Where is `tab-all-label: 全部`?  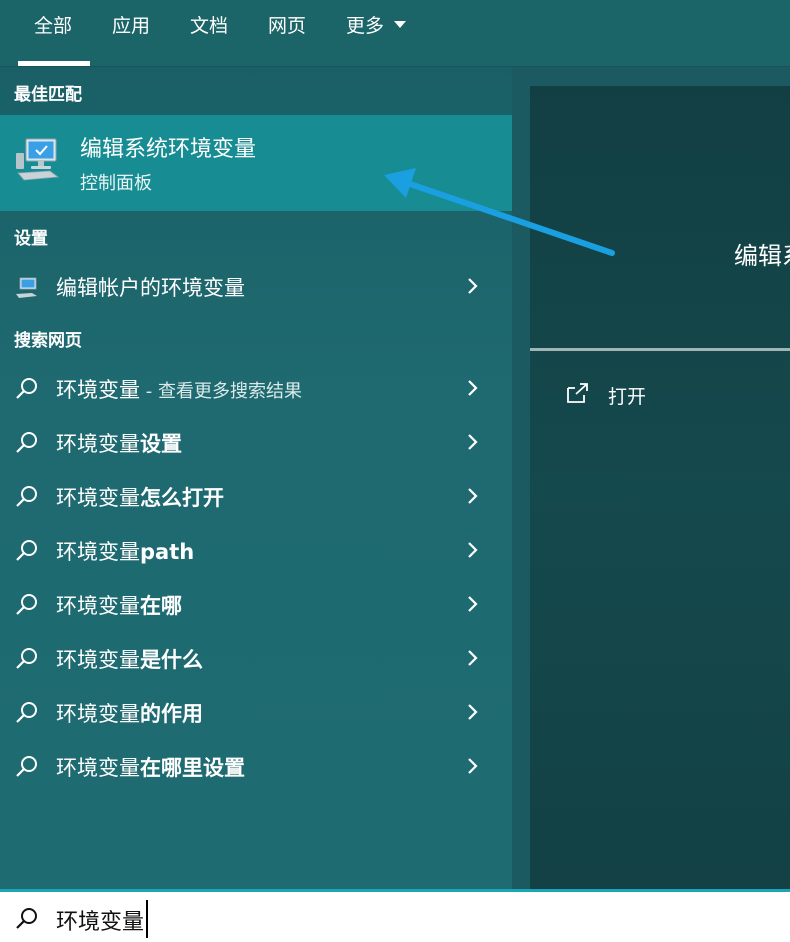 tab-all-label: 全部 is located at coordinates (53, 26).